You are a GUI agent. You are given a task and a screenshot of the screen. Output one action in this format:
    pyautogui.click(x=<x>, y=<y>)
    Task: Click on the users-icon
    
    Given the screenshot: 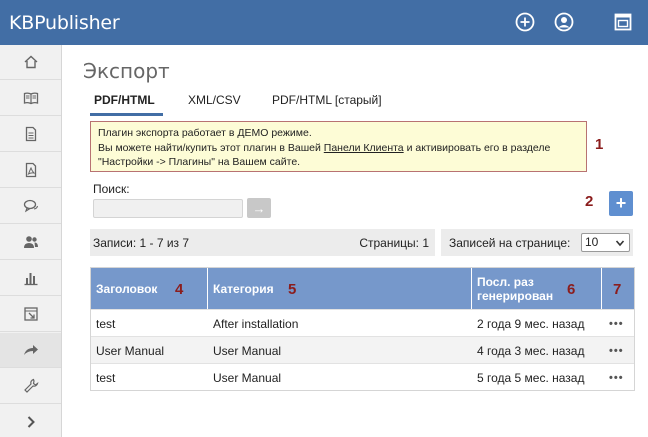 What is the action you would take?
    pyautogui.click(x=30, y=242)
    